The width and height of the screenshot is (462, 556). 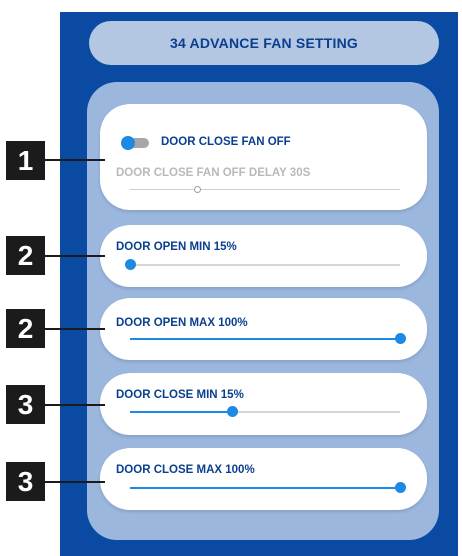 What do you see at coordinates (263, 404) in the screenshot?
I see `door-close-min-card: DOOR CLOSE MIN 15%` at bounding box center [263, 404].